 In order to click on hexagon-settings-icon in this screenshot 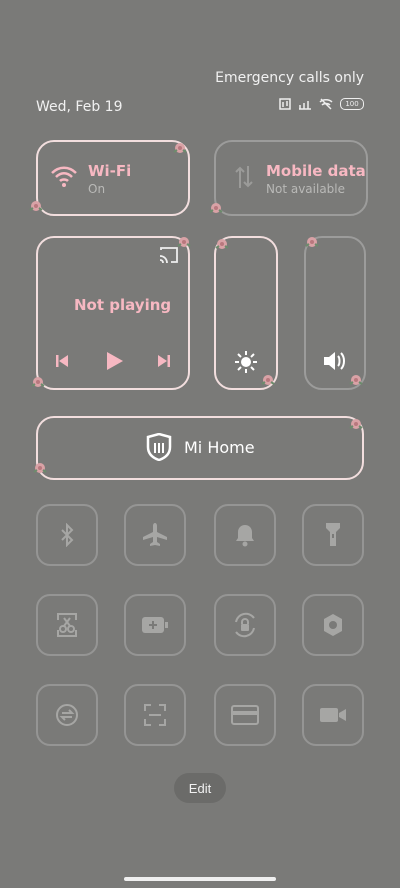, I will do `click(333, 625)`.